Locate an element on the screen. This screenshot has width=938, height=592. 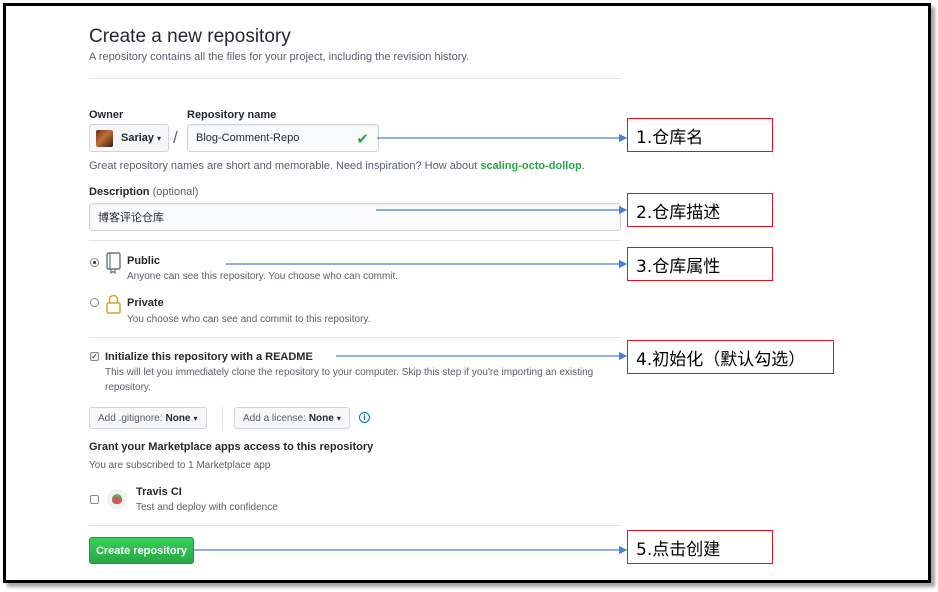
repository-name-value: Blog-Comment-Repo is located at coordinates (248, 138).